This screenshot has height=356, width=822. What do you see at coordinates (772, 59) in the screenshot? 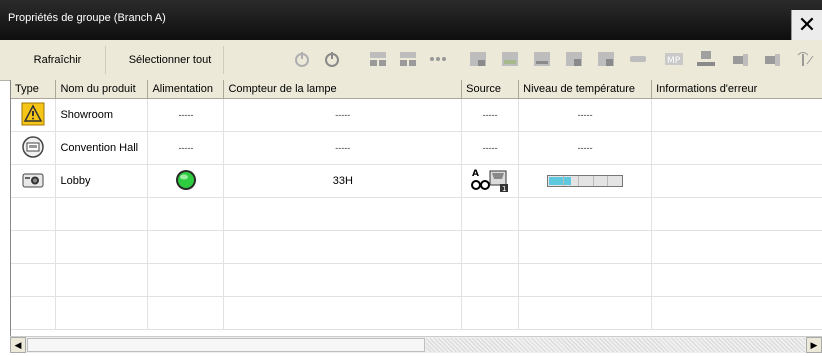
I see `input-c2-icon` at bounding box center [772, 59].